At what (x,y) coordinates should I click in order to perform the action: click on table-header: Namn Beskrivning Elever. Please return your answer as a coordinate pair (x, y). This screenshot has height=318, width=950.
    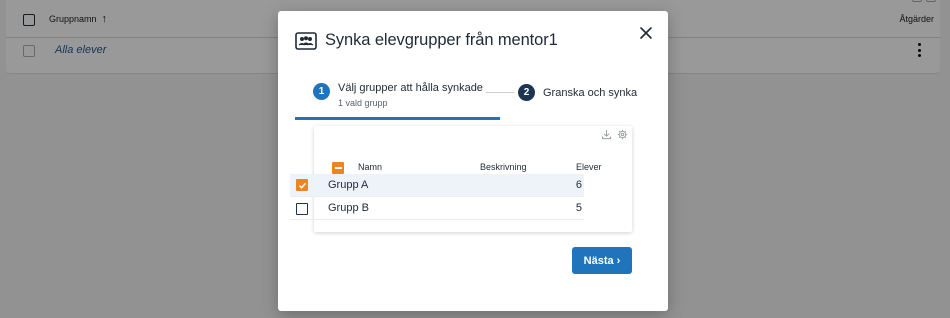
    Looking at the image, I should click on (473, 161).